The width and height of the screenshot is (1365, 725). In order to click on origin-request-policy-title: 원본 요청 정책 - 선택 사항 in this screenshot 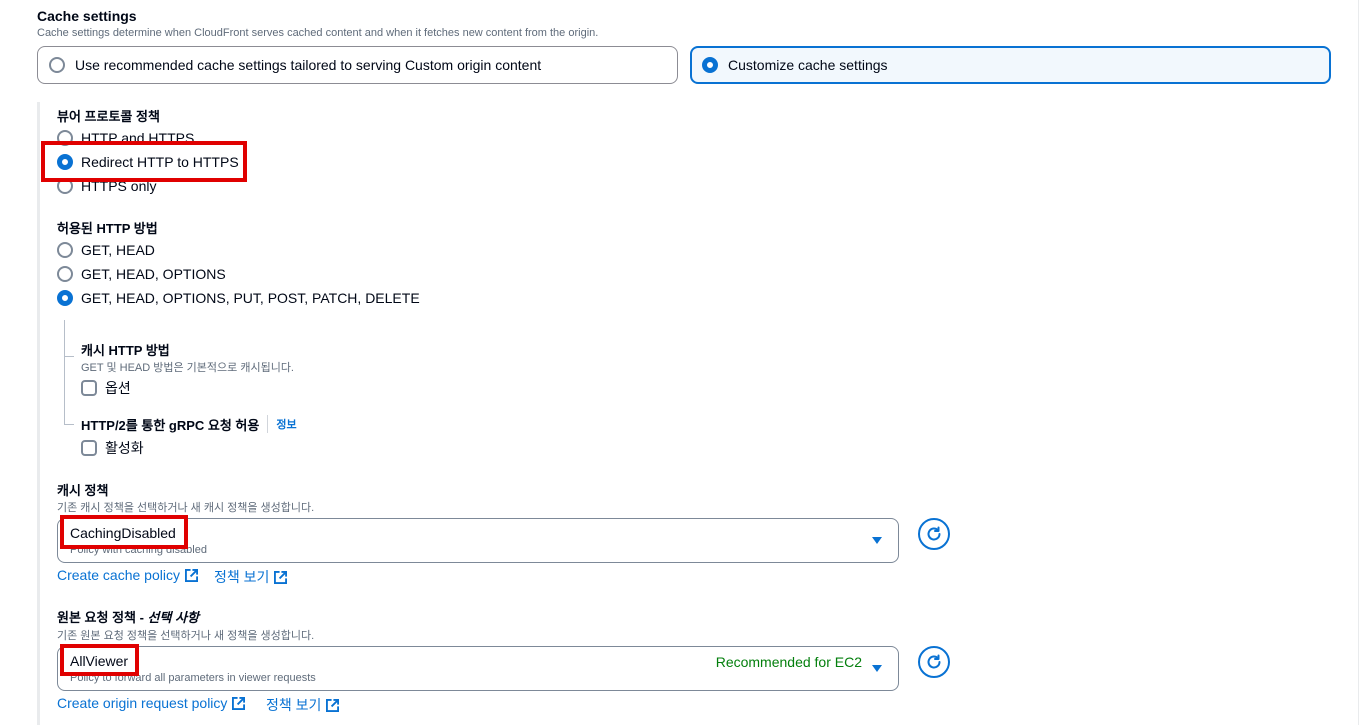, I will do `click(128, 616)`.